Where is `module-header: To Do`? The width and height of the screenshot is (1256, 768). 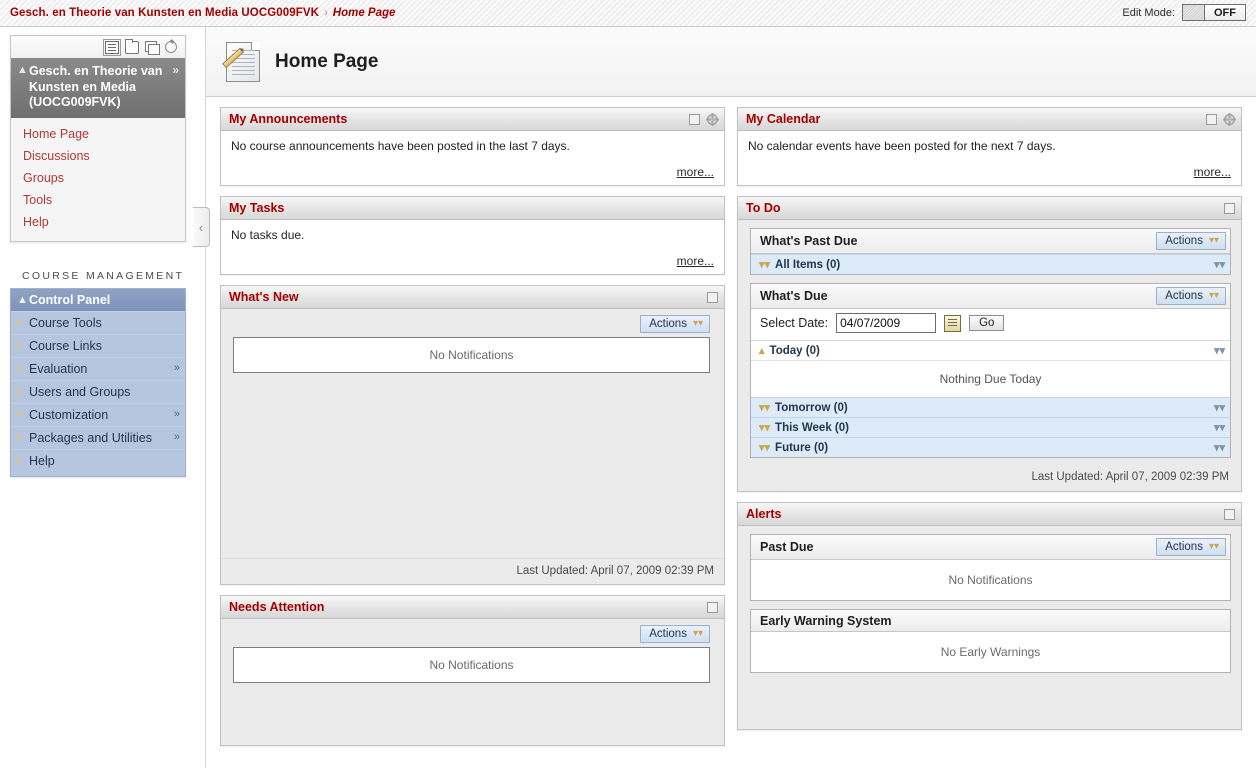
module-header: To Do is located at coordinates (989, 208).